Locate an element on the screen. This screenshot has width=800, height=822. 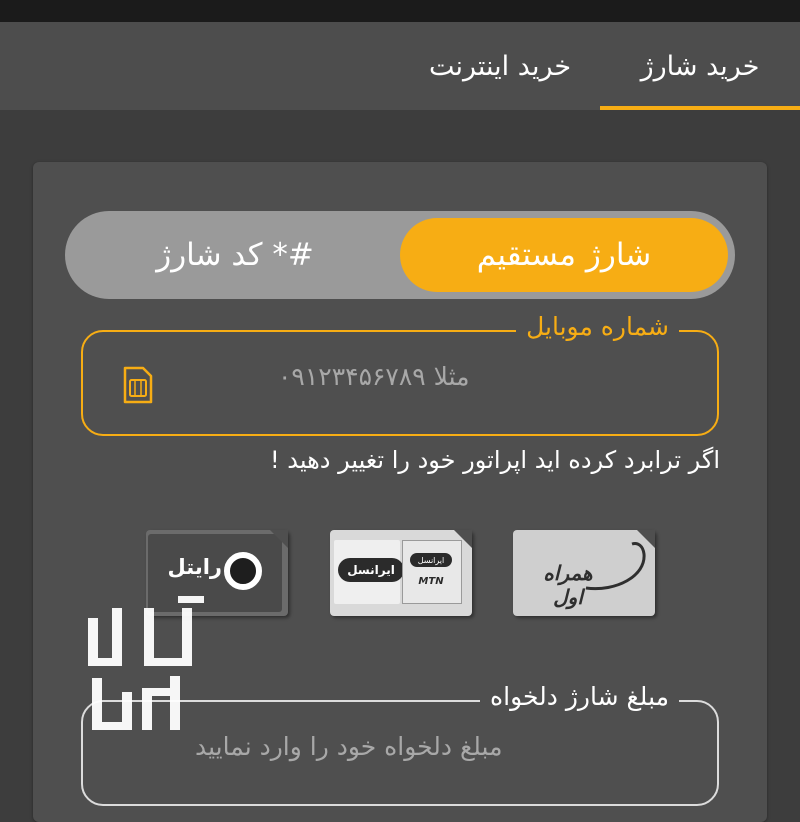
custom-amount-label: مبلغ شارژ دلخواه is located at coordinates (579, 696).